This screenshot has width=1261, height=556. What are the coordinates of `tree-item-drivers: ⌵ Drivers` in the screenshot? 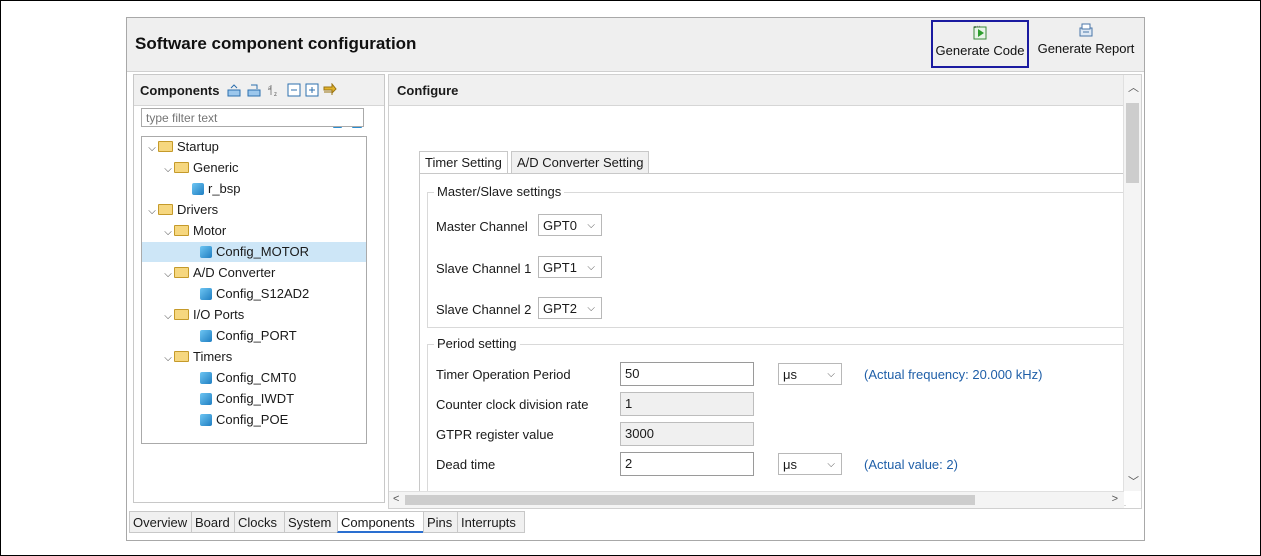 It's located at (182, 210).